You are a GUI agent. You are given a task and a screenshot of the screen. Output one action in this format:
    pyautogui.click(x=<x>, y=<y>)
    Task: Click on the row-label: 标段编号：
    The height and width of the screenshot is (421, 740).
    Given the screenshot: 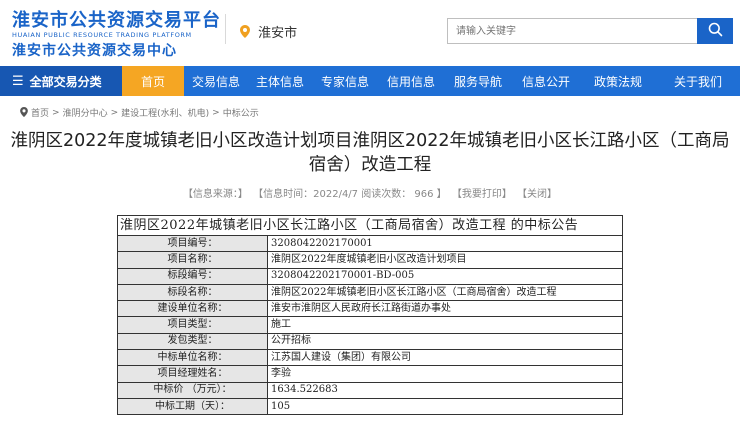 What is the action you would take?
    pyautogui.click(x=192, y=276)
    